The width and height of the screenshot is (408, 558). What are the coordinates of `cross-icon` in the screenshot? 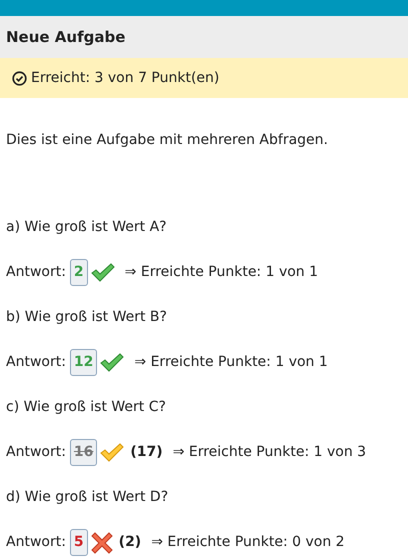 It's located at (101, 543).